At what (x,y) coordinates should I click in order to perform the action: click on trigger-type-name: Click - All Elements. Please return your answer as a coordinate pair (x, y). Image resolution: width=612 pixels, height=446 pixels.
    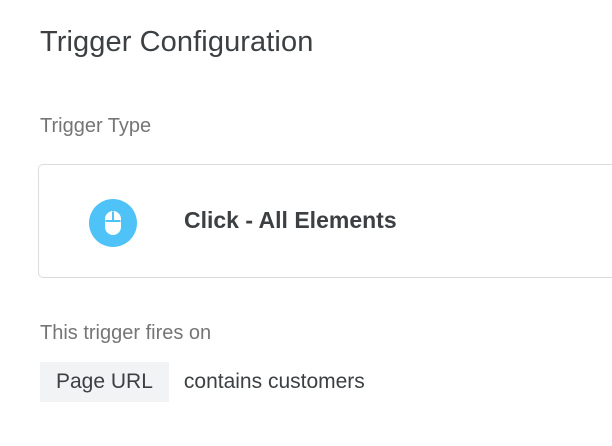
    Looking at the image, I should click on (290, 220).